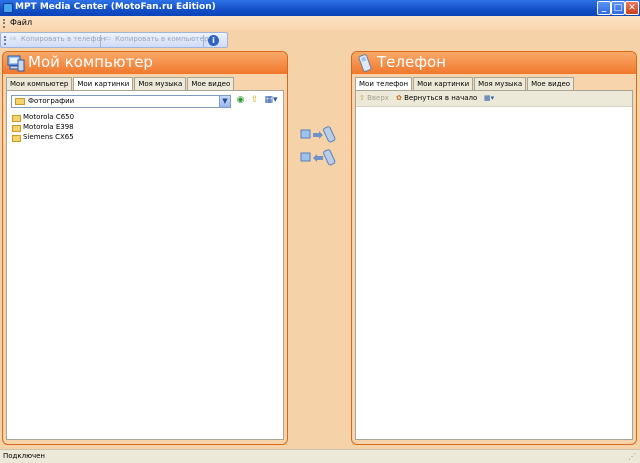  What do you see at coordinates (49, 117) in the screenshot?
I see `folder-name: Motorola C650` at bounding box center [49, 117].